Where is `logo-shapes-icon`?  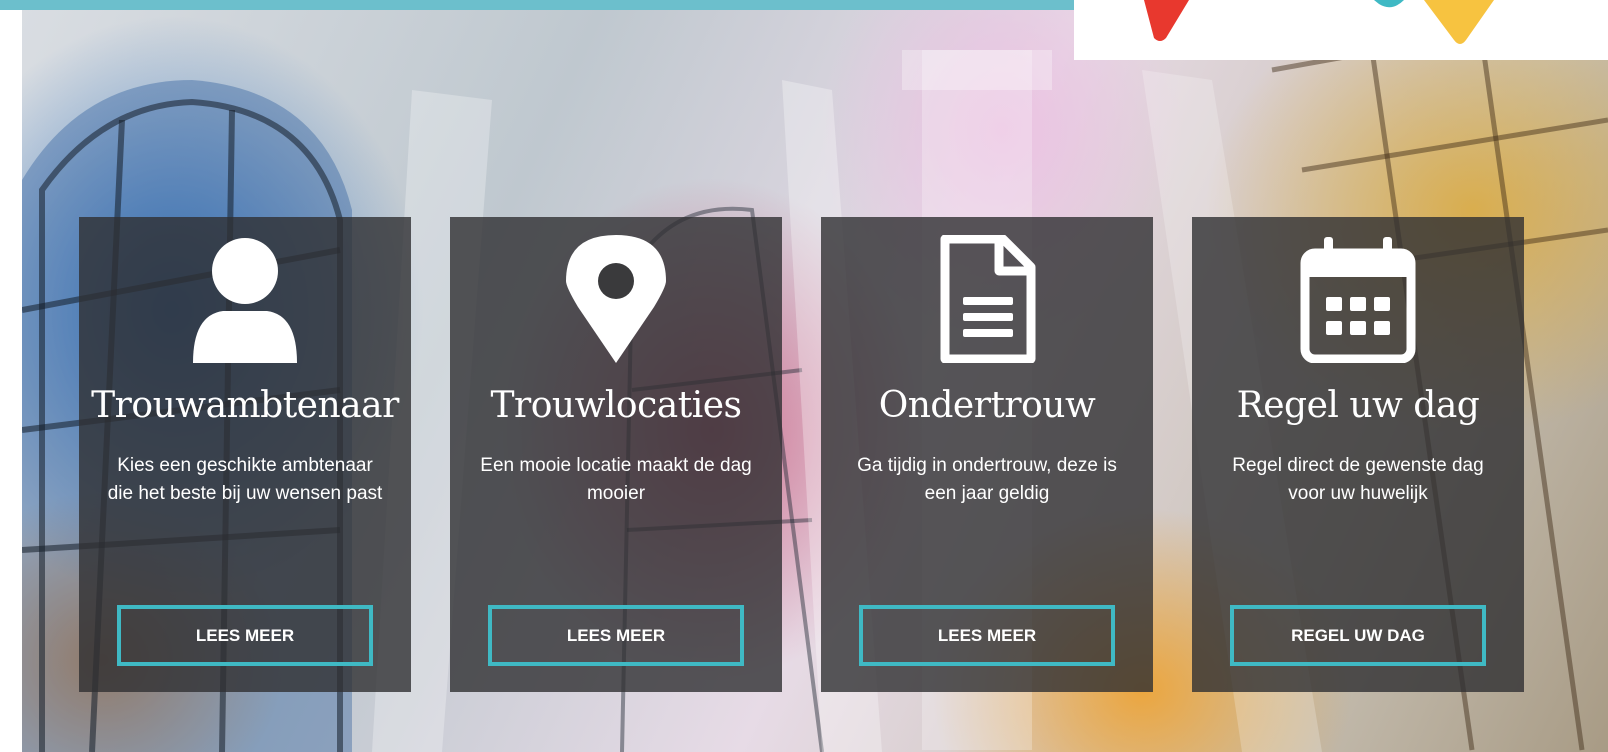
logo-shapes-icon is located at coordinates (1319, 22).